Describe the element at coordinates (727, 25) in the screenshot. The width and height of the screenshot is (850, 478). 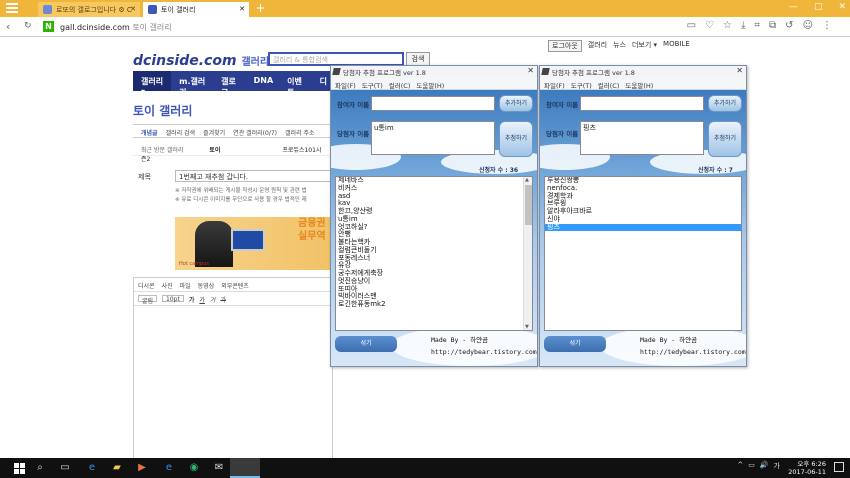
I see `star-icon: ☆` at that location.